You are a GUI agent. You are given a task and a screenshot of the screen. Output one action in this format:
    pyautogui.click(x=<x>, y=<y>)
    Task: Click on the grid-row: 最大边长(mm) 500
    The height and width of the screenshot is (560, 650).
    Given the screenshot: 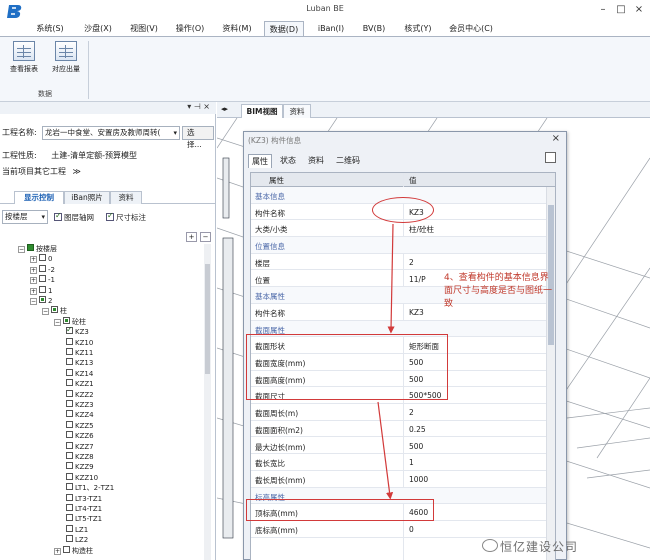 What is the action you would take?
    pyautogui.click(x=403, y=446)
    